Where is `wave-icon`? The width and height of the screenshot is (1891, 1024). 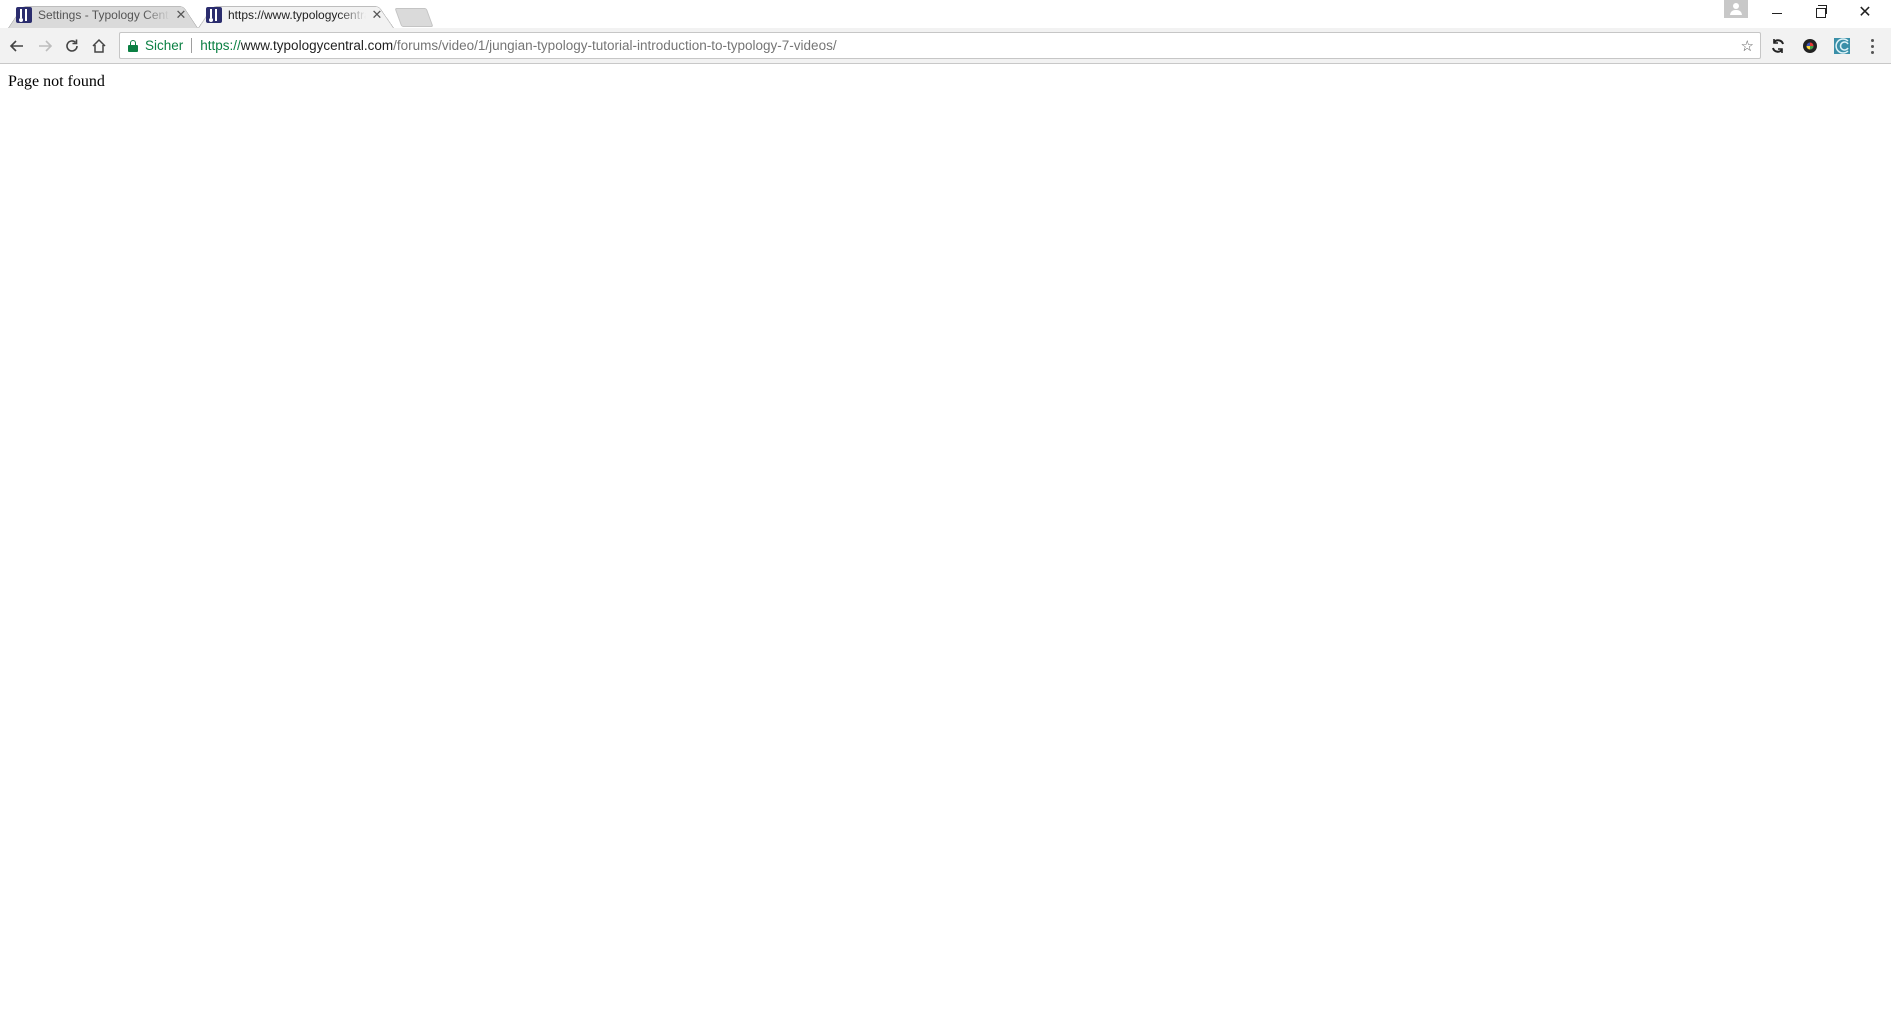 wave-icon is located at coordinates (1842, 46).